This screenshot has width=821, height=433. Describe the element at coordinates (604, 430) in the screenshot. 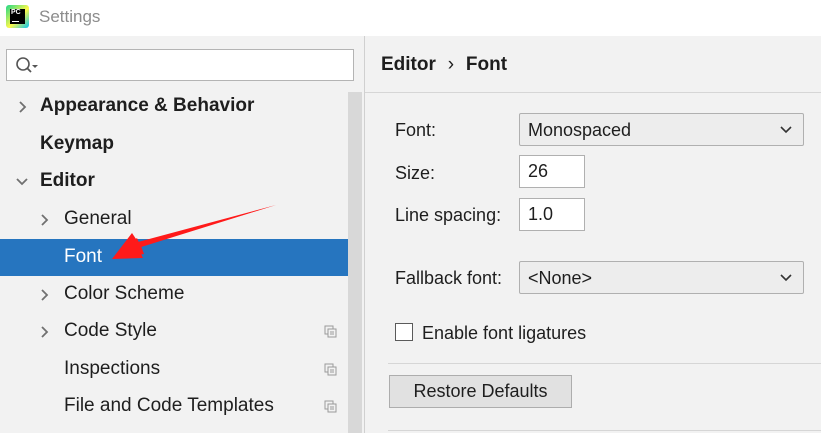

I see `form-divider-bottom` at that location.